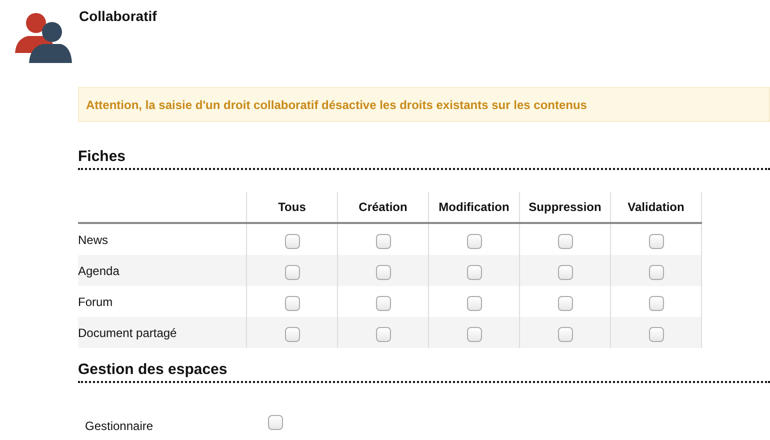 This screenshot has height=440, width=770. What do you see at coordinates (43, 37) in the screenshot?
I see `users-icon` at bounding box center [43, 37].